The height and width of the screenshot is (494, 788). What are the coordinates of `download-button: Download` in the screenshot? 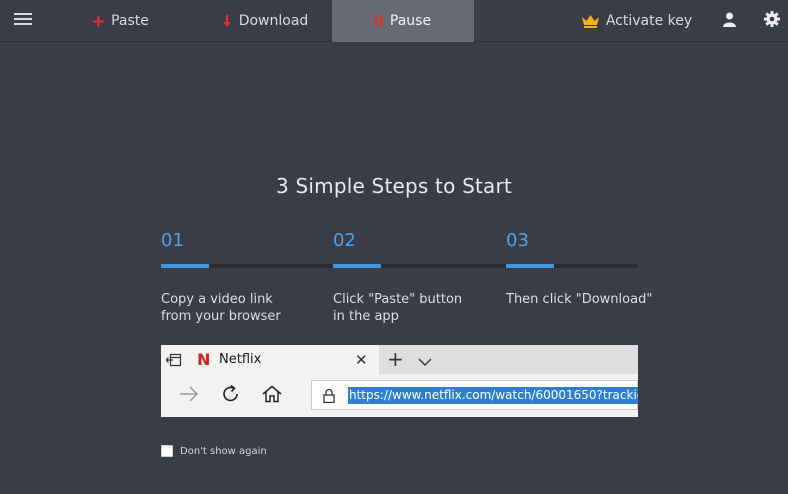 It's located at (265, 21).